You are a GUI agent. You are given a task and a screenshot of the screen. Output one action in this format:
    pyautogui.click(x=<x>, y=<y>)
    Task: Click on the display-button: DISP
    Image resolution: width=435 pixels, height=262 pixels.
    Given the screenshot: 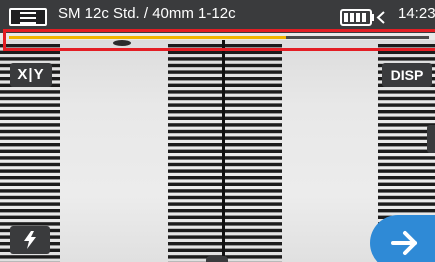 What is the action you would take?
    pyautogui.click(x=407, y=75)
    